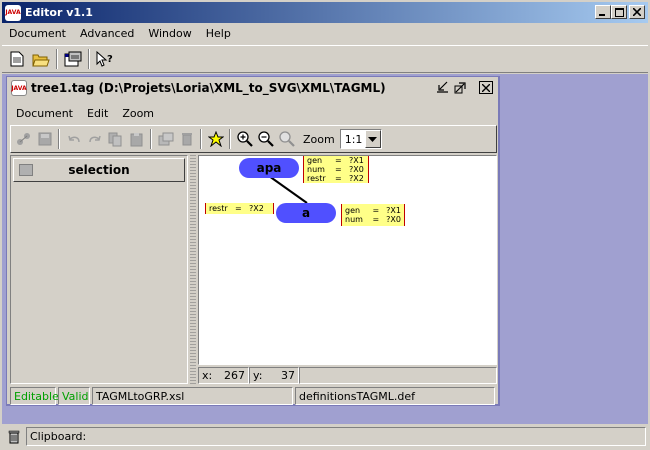  I want to click on minimize-icon, so click(602, 15).